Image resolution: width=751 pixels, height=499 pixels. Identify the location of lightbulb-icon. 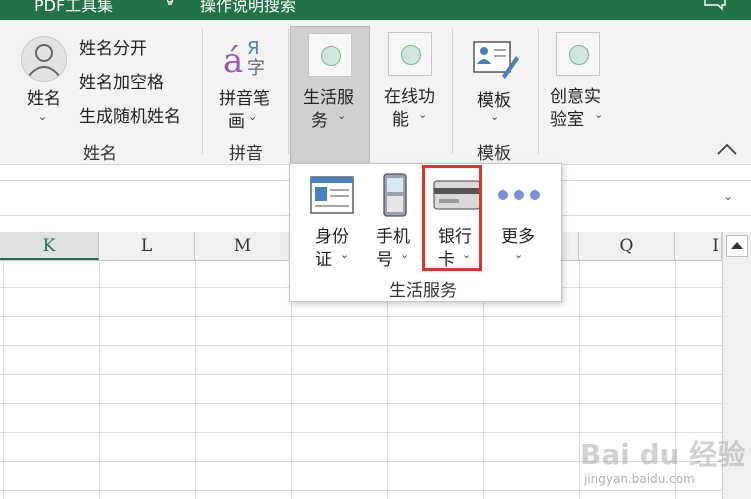
(170, 2).